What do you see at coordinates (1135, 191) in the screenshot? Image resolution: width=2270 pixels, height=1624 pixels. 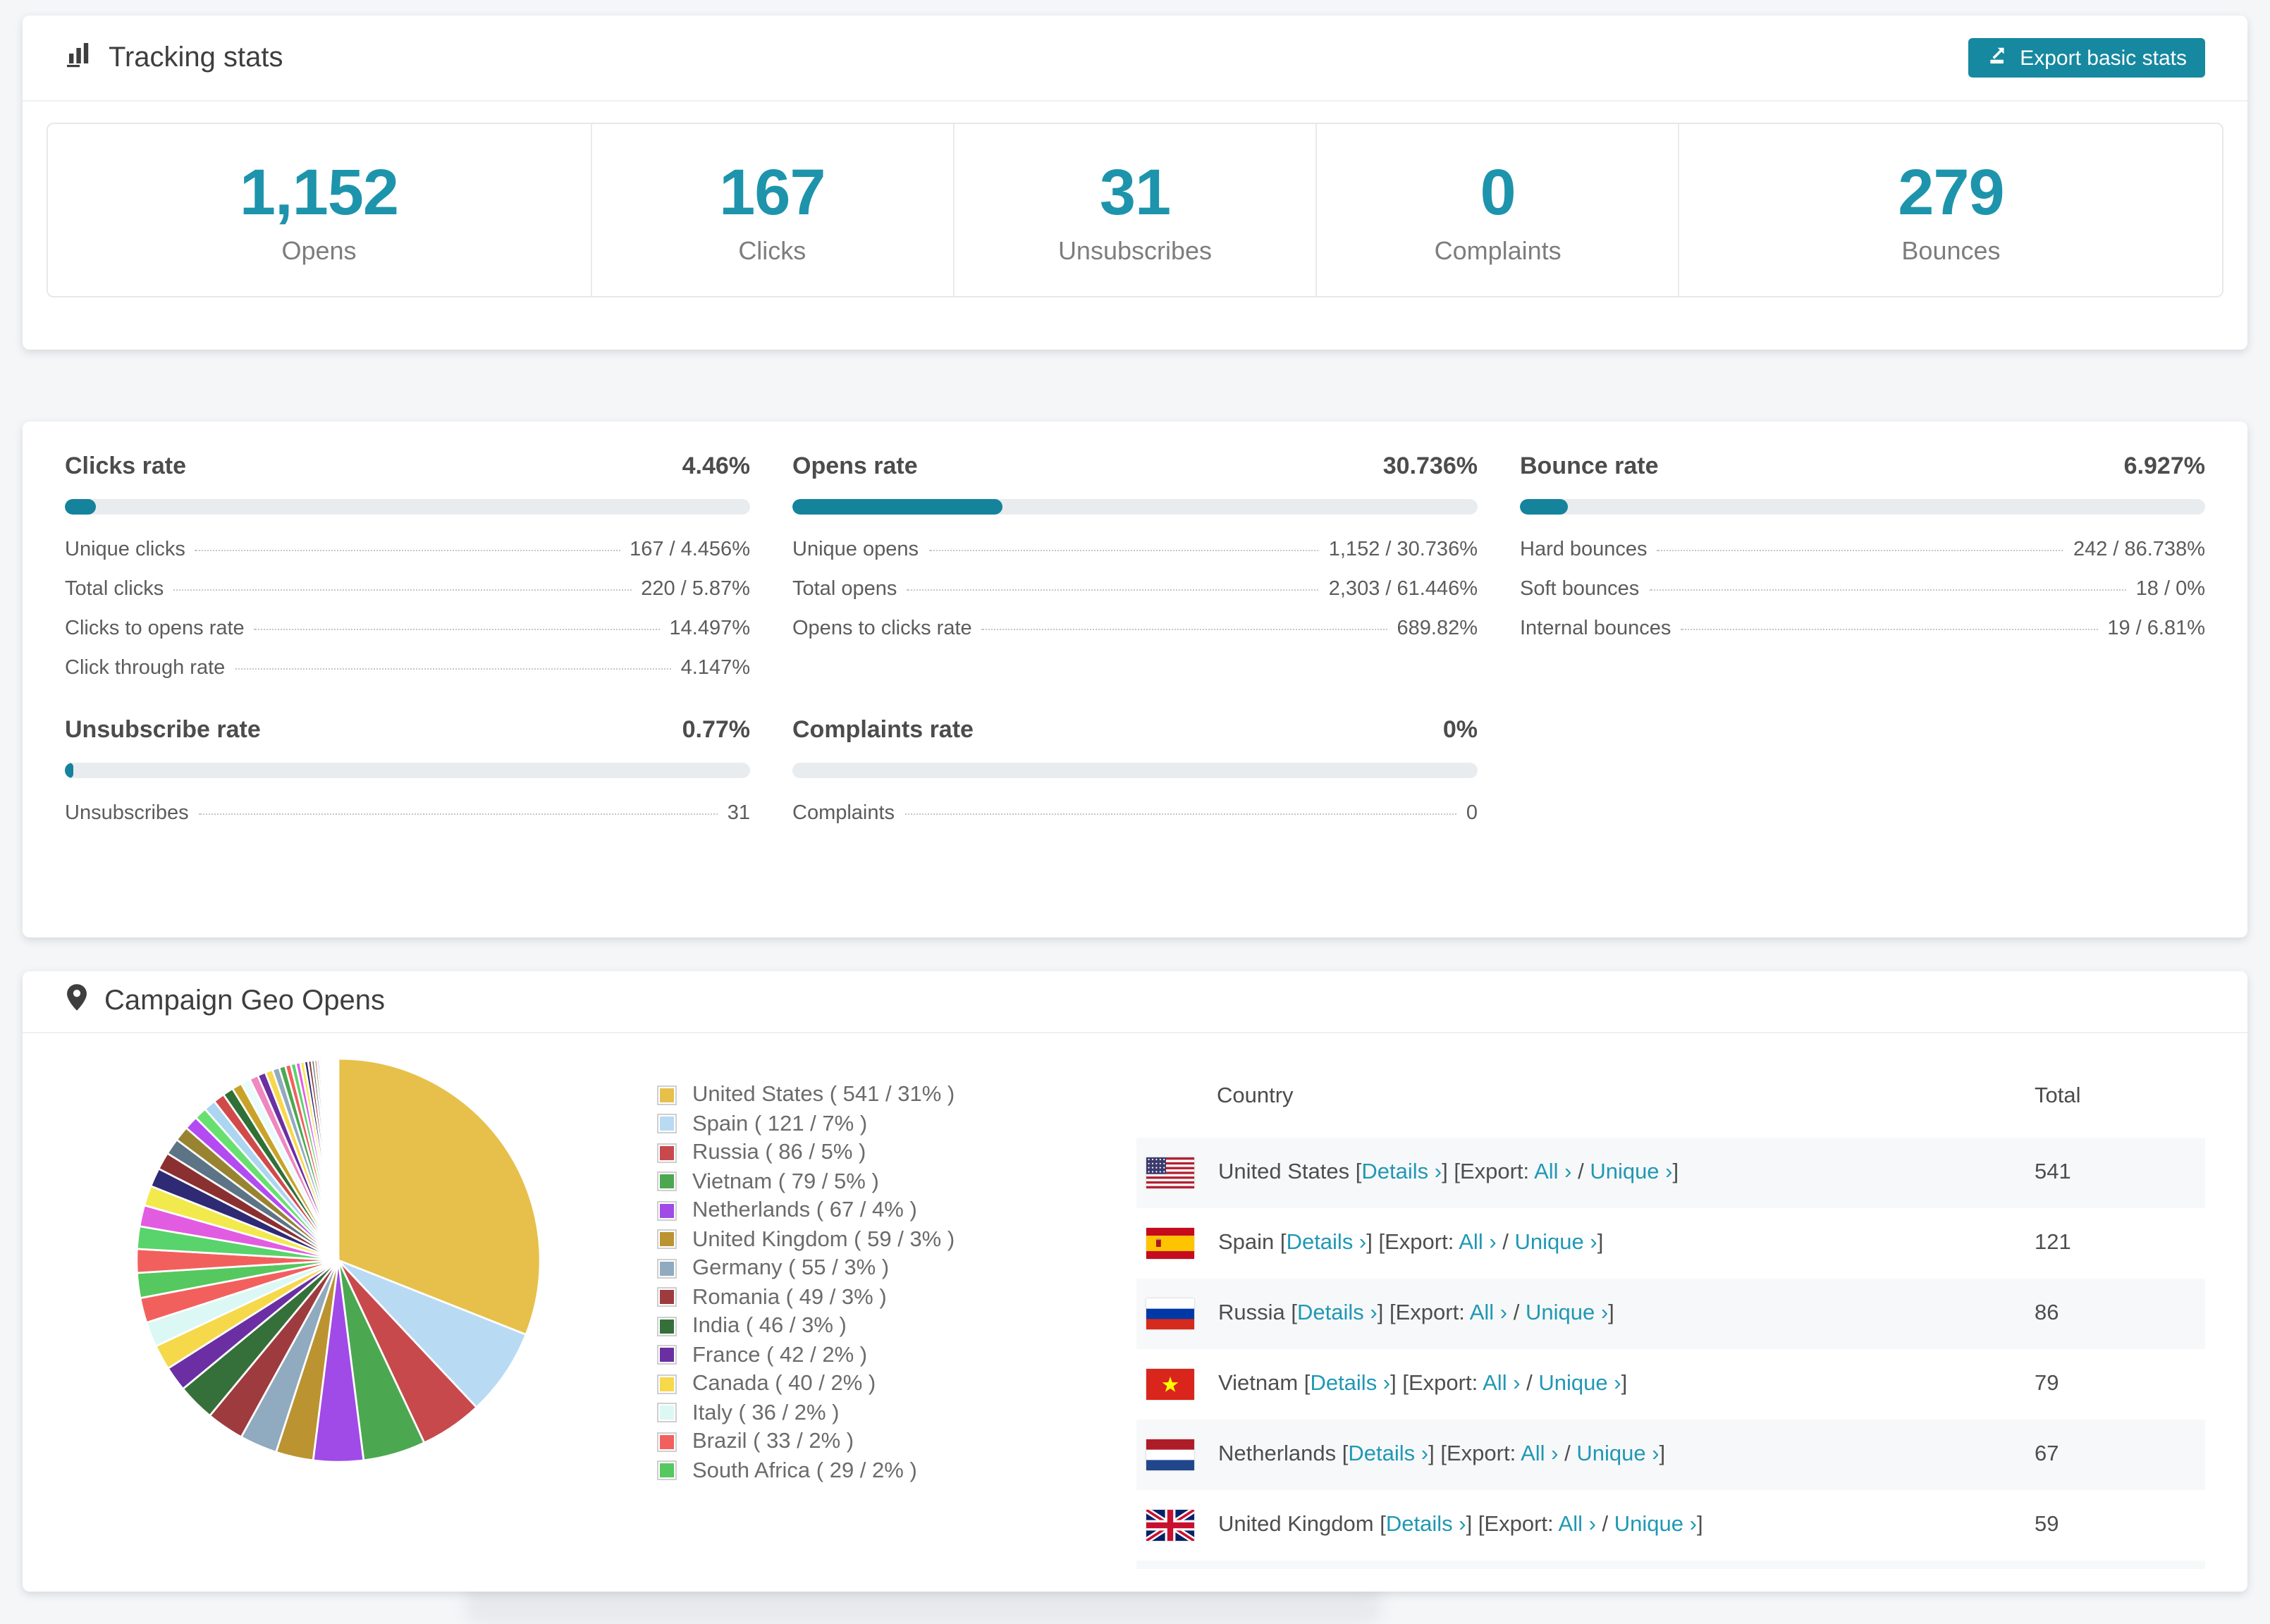 I see `stat-value: 31` at bounding box center [1135, 191].